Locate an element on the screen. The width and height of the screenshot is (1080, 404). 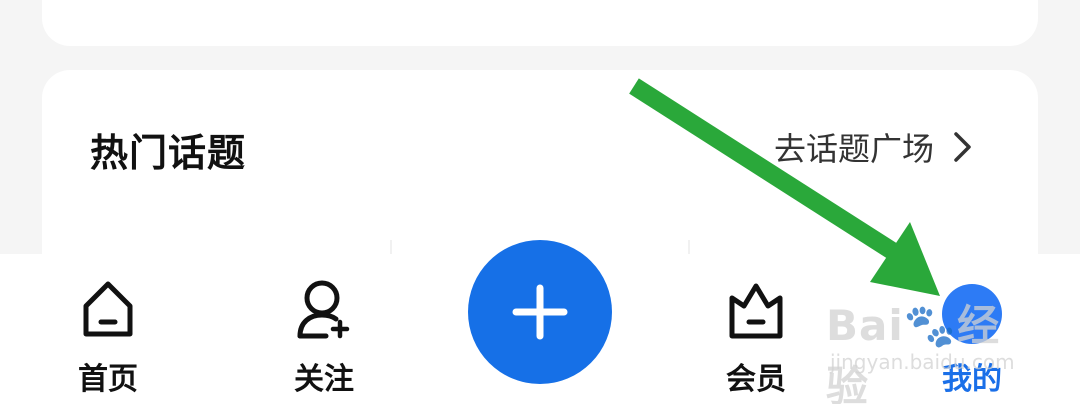
tab-membership-label: 会员 is located at coordinates (756, 379).